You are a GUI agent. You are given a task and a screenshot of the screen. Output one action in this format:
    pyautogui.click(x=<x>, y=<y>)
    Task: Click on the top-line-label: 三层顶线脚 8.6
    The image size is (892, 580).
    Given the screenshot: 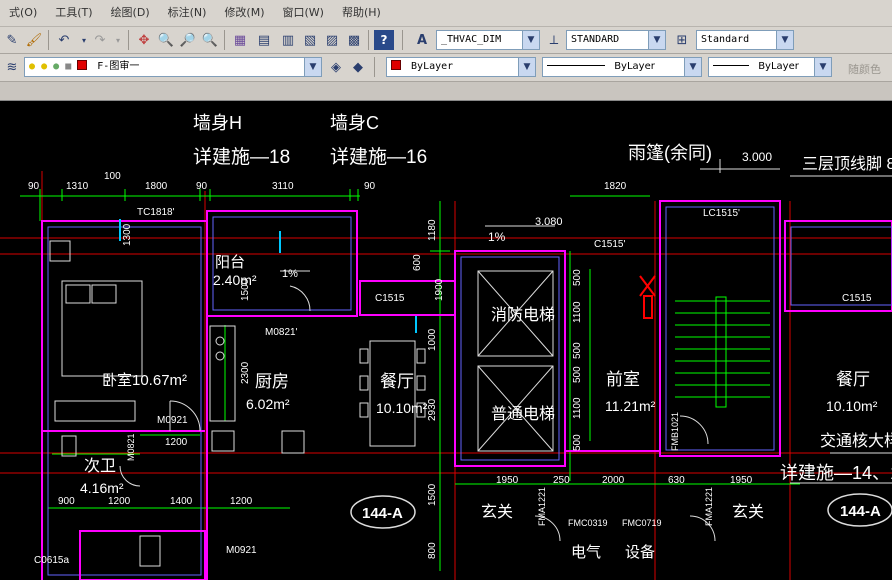 What is the action you would take?
    pyautogui.click(x=847, y=164)
    